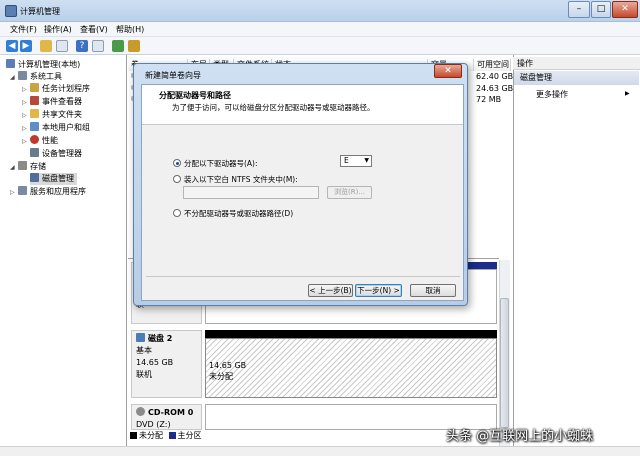 The image size is (640, 456). I want to click on tree-item-services-apps: ▷ 服务和应用程序, so click(48, 192).